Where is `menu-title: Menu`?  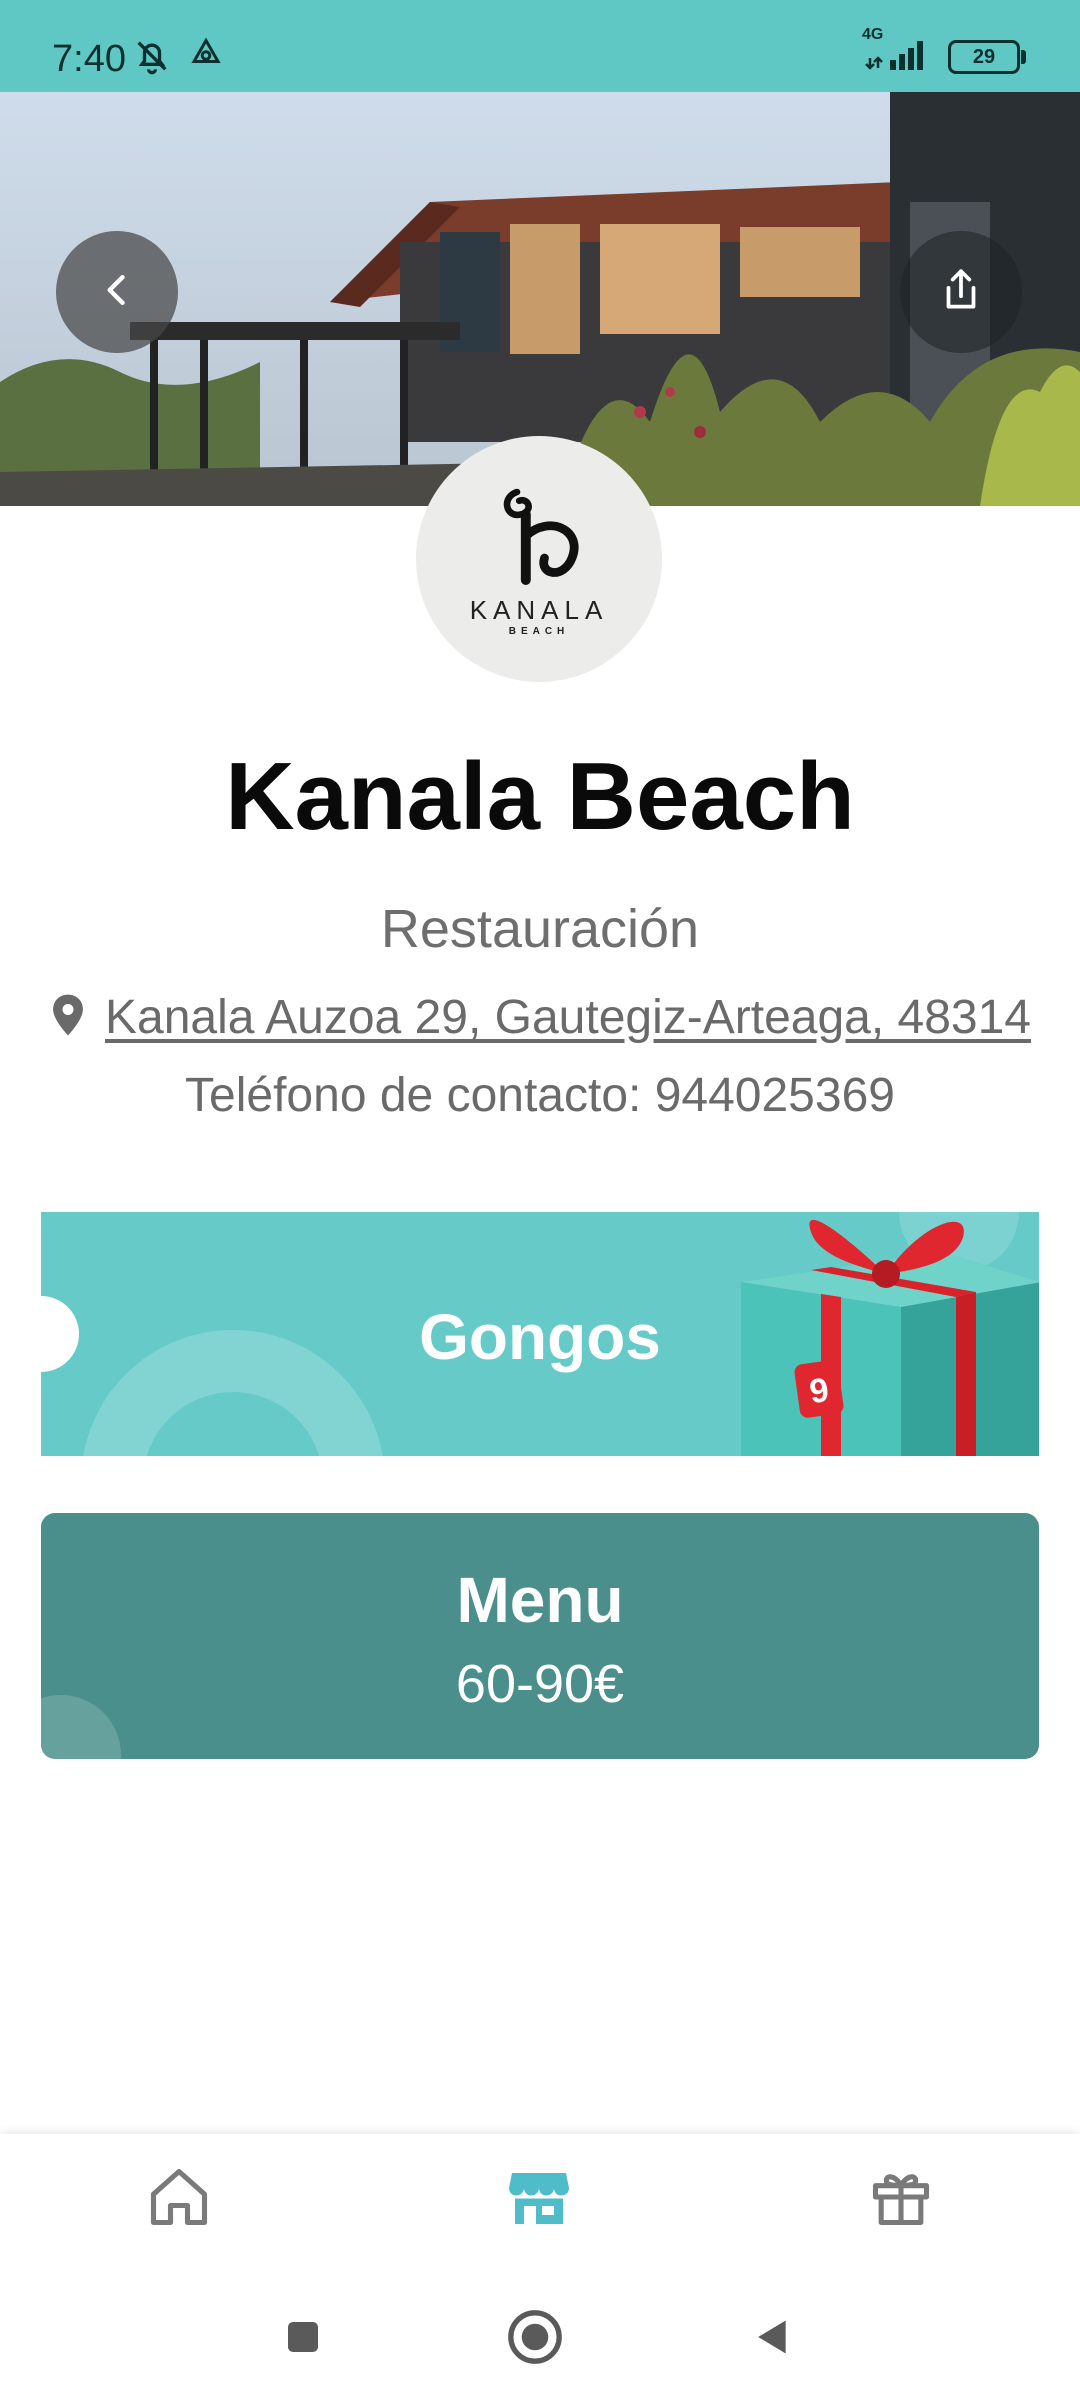 menu-title: Menu is located at coordinates (540, 1600).